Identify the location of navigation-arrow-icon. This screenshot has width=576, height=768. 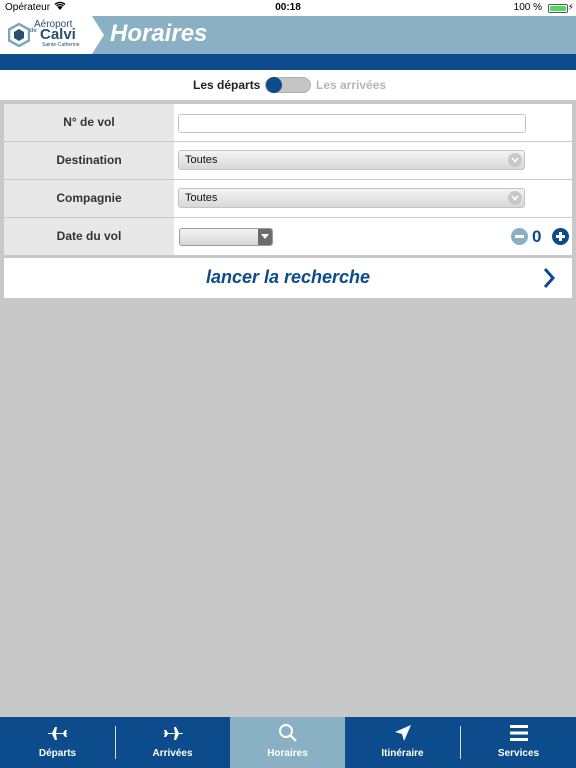
(402, 734).